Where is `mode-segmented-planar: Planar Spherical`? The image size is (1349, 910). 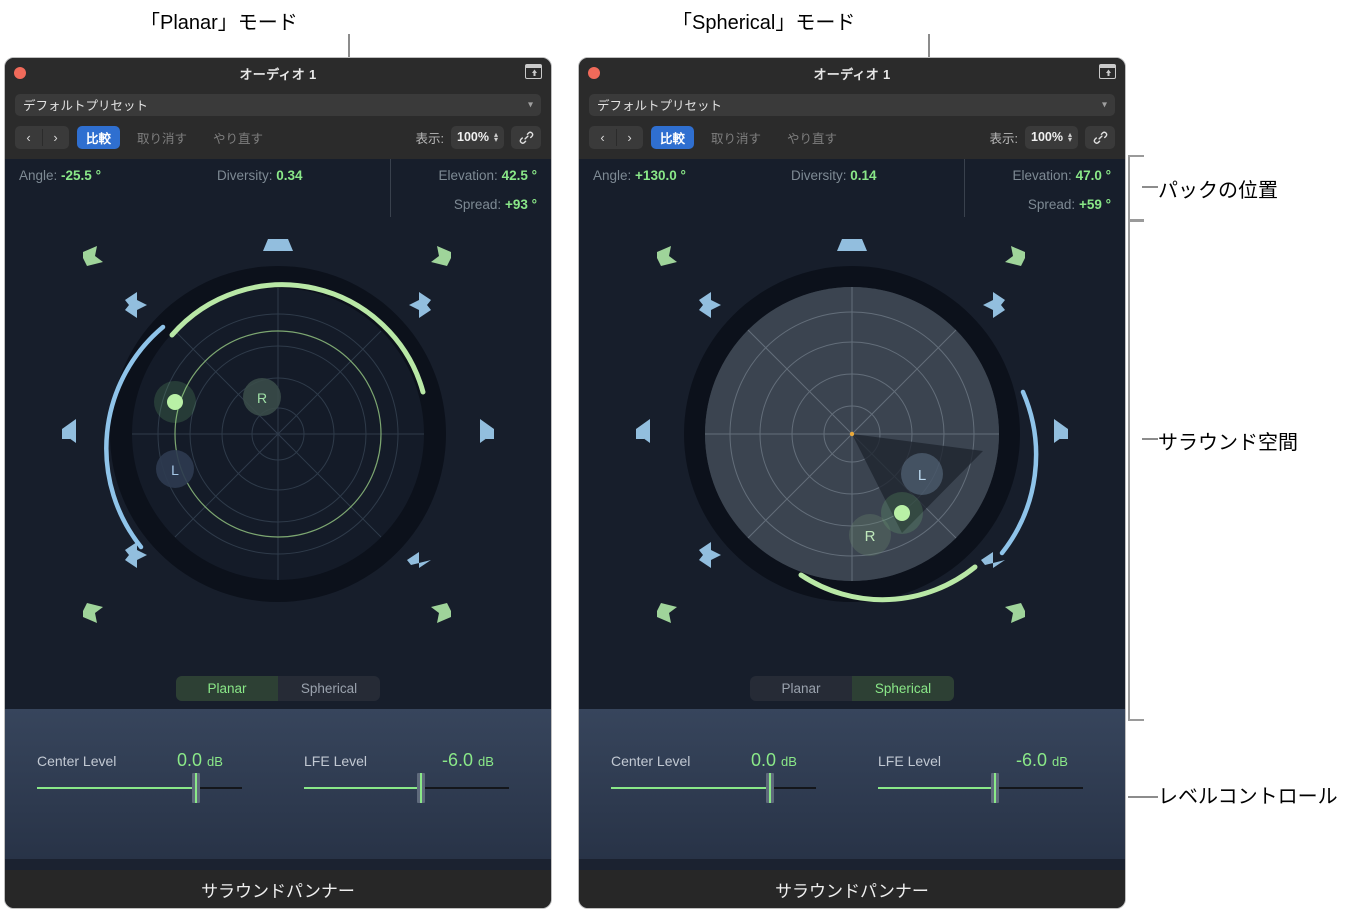
mode-segmented-planar: Planar Spherical is located at coordinates (278, 688).